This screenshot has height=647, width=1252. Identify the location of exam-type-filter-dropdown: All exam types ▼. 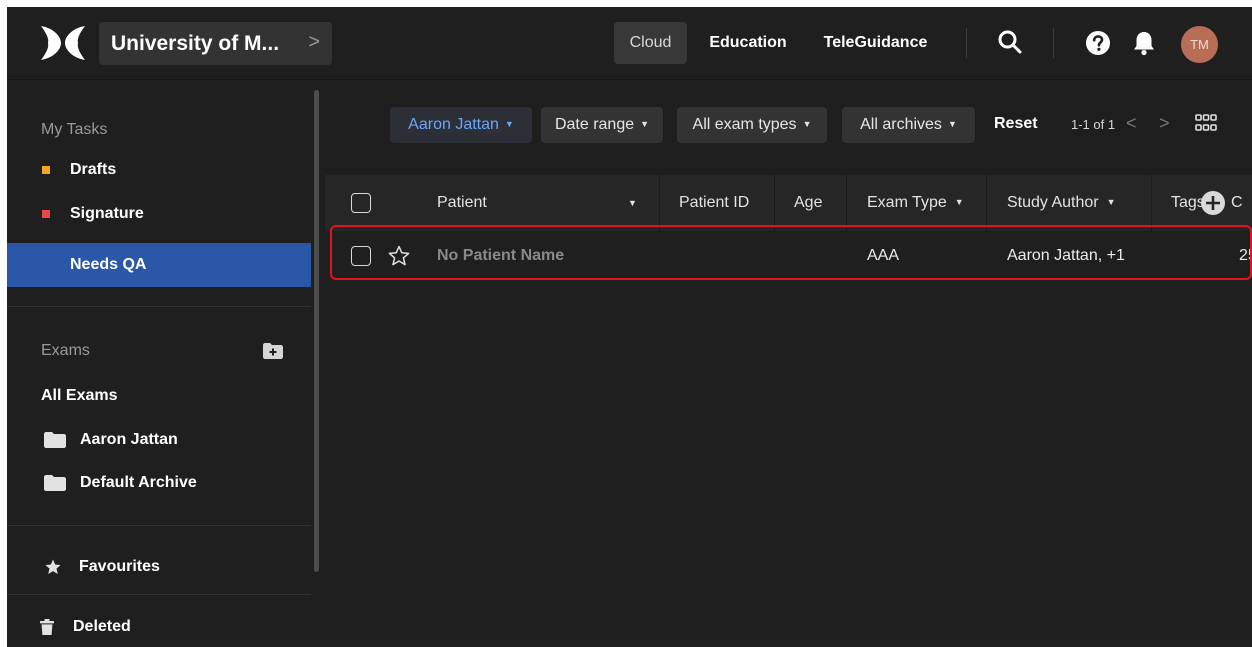
(752, 125).